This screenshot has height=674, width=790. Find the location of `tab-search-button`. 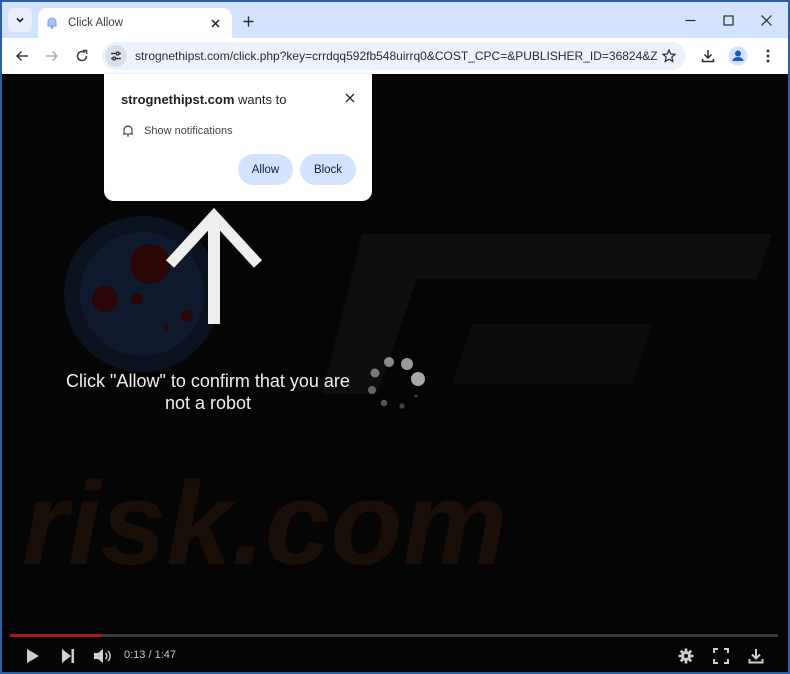

tab-search-button is located at coordinates (20, 20).